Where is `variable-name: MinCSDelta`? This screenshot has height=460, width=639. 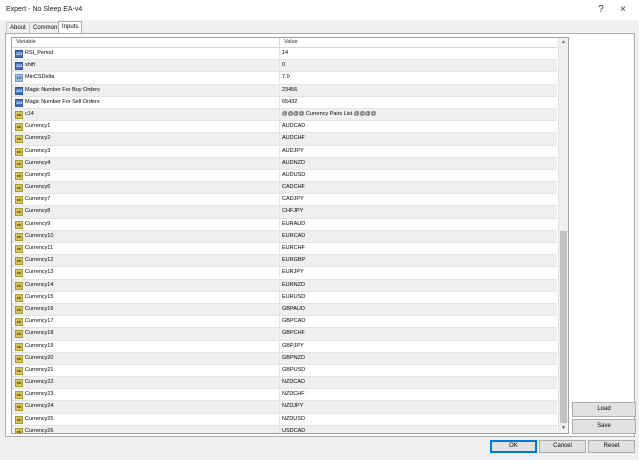
variable-name: MinCSDelta is located at coordinates (40, 77).